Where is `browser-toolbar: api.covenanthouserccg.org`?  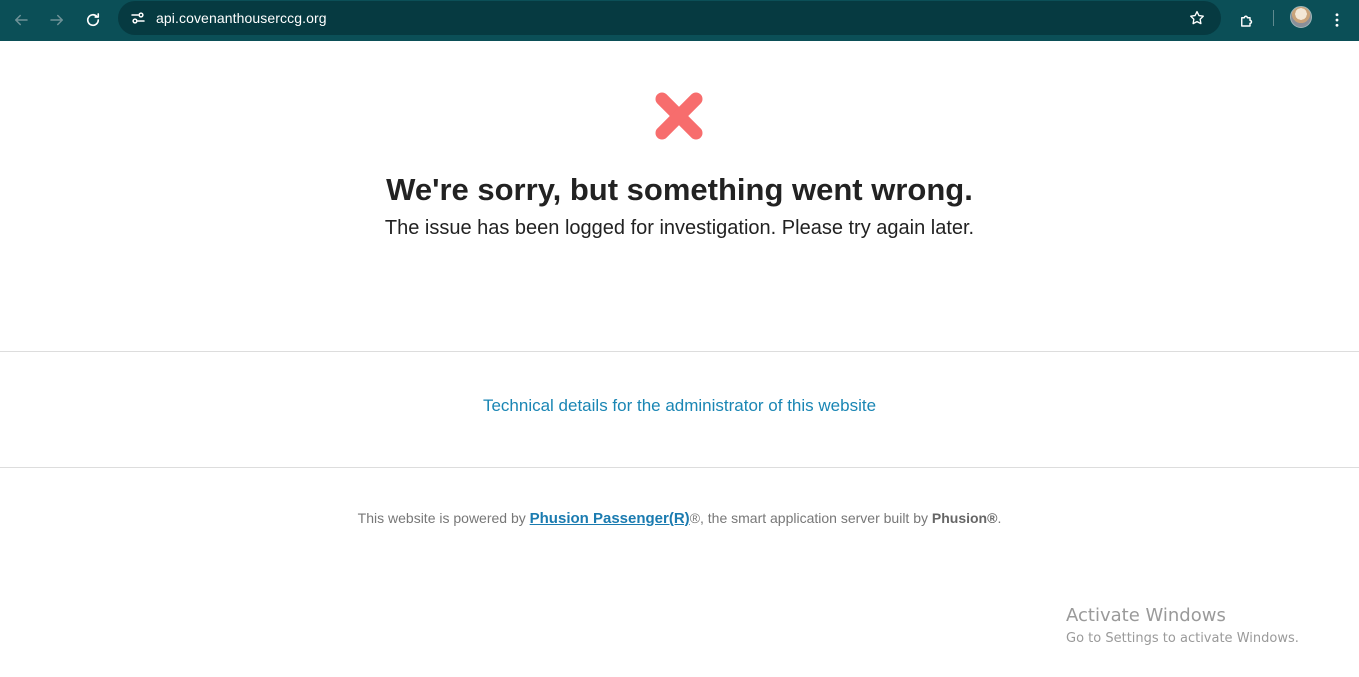 browser-toolbar: api.covenanthouserccg.org is located at coordinates (679, 20).